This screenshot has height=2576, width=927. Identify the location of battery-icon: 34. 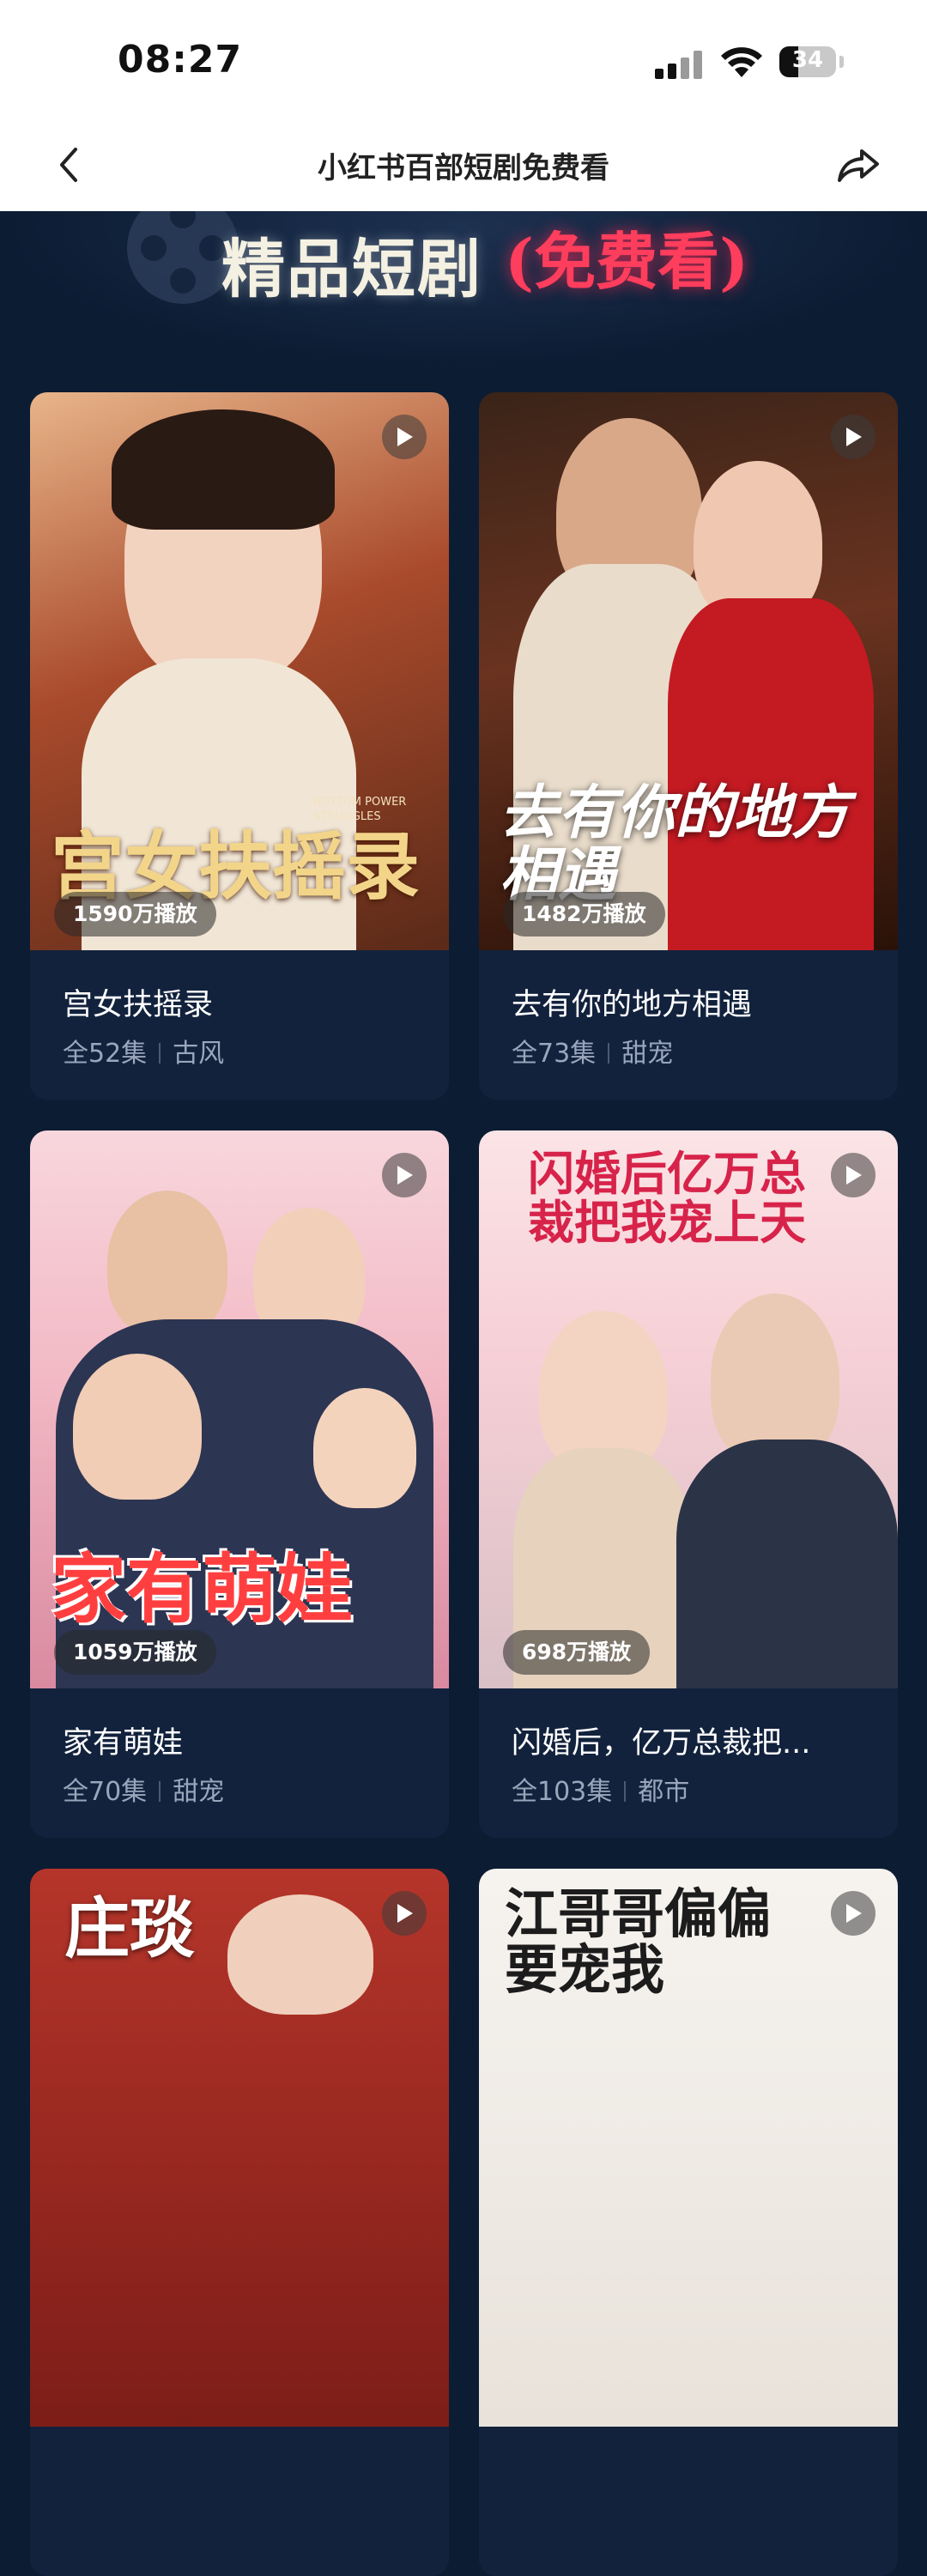
(807, 61).